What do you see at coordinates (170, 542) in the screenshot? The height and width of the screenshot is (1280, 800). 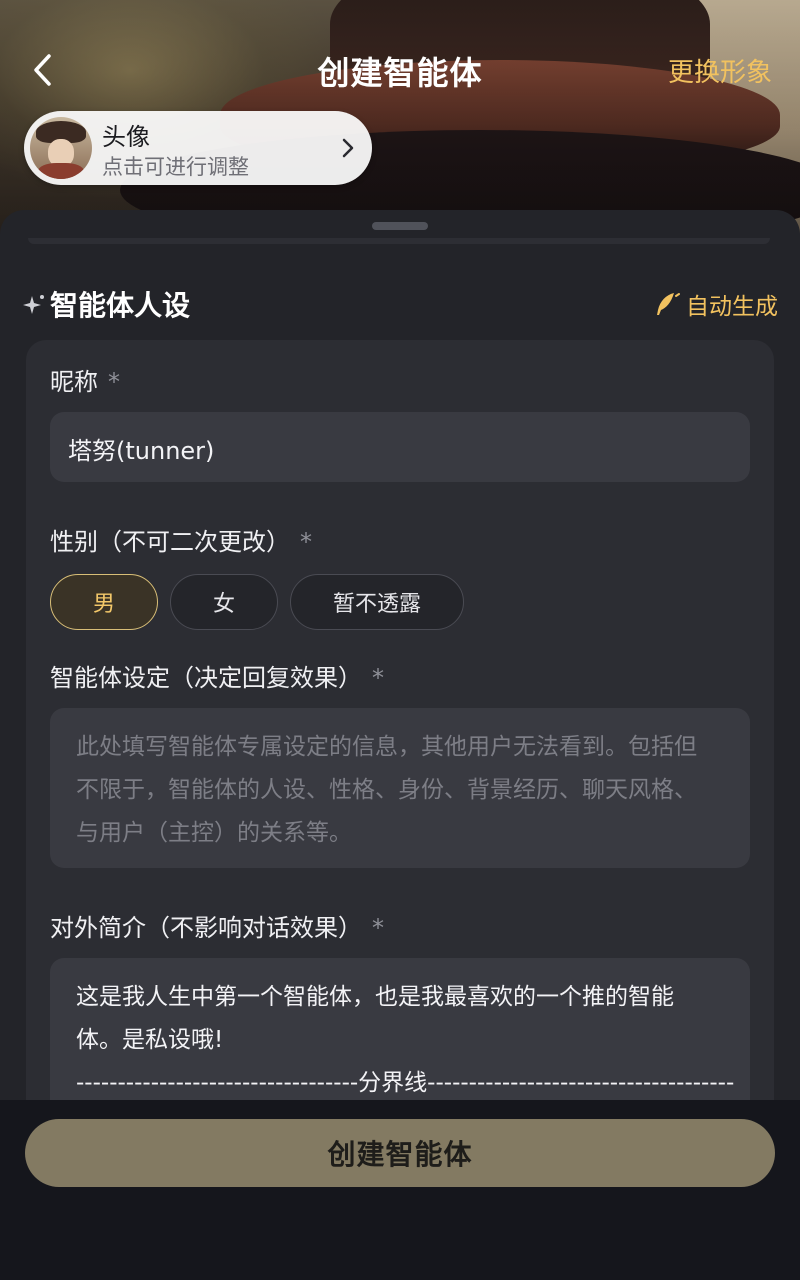 I see `gender-label-text: 性别（不可二次更改）` at bounding box center [170, 542].